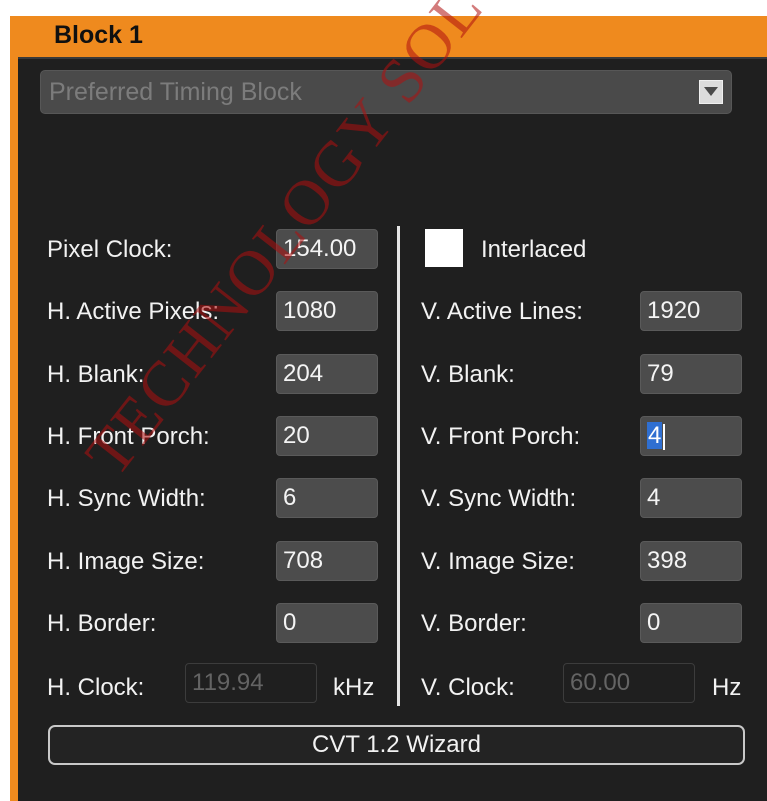  What do you see at coordinates (175, 92) in the screenshot?
I see `timing-type-value: Preferred Timing Block` at bounding box center [175, 92].